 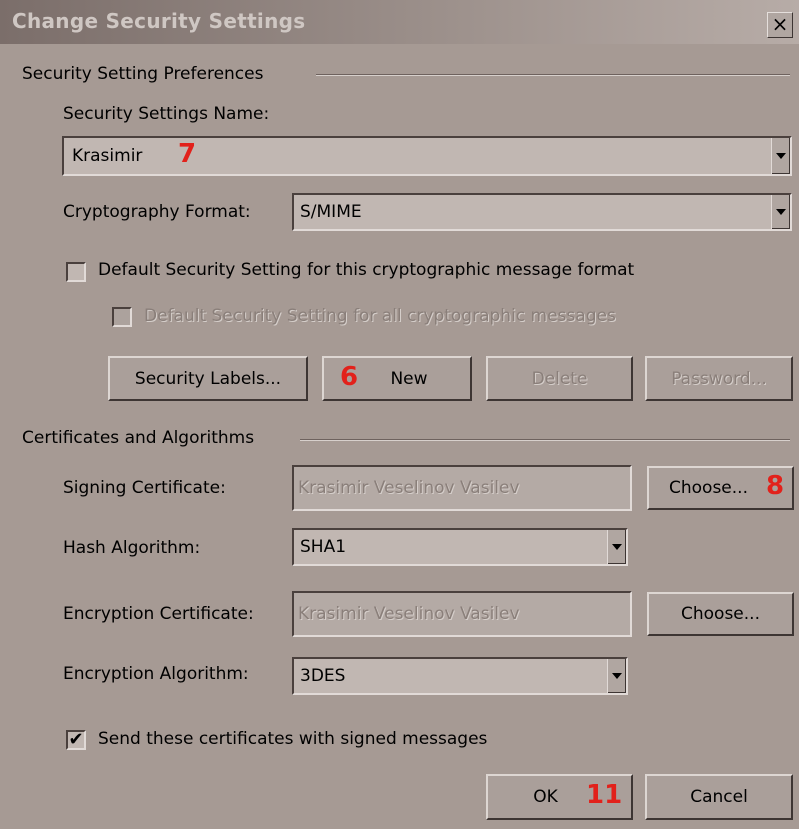 I want to click on hash-alg-dropdown-button, so click(x=616, y=547).